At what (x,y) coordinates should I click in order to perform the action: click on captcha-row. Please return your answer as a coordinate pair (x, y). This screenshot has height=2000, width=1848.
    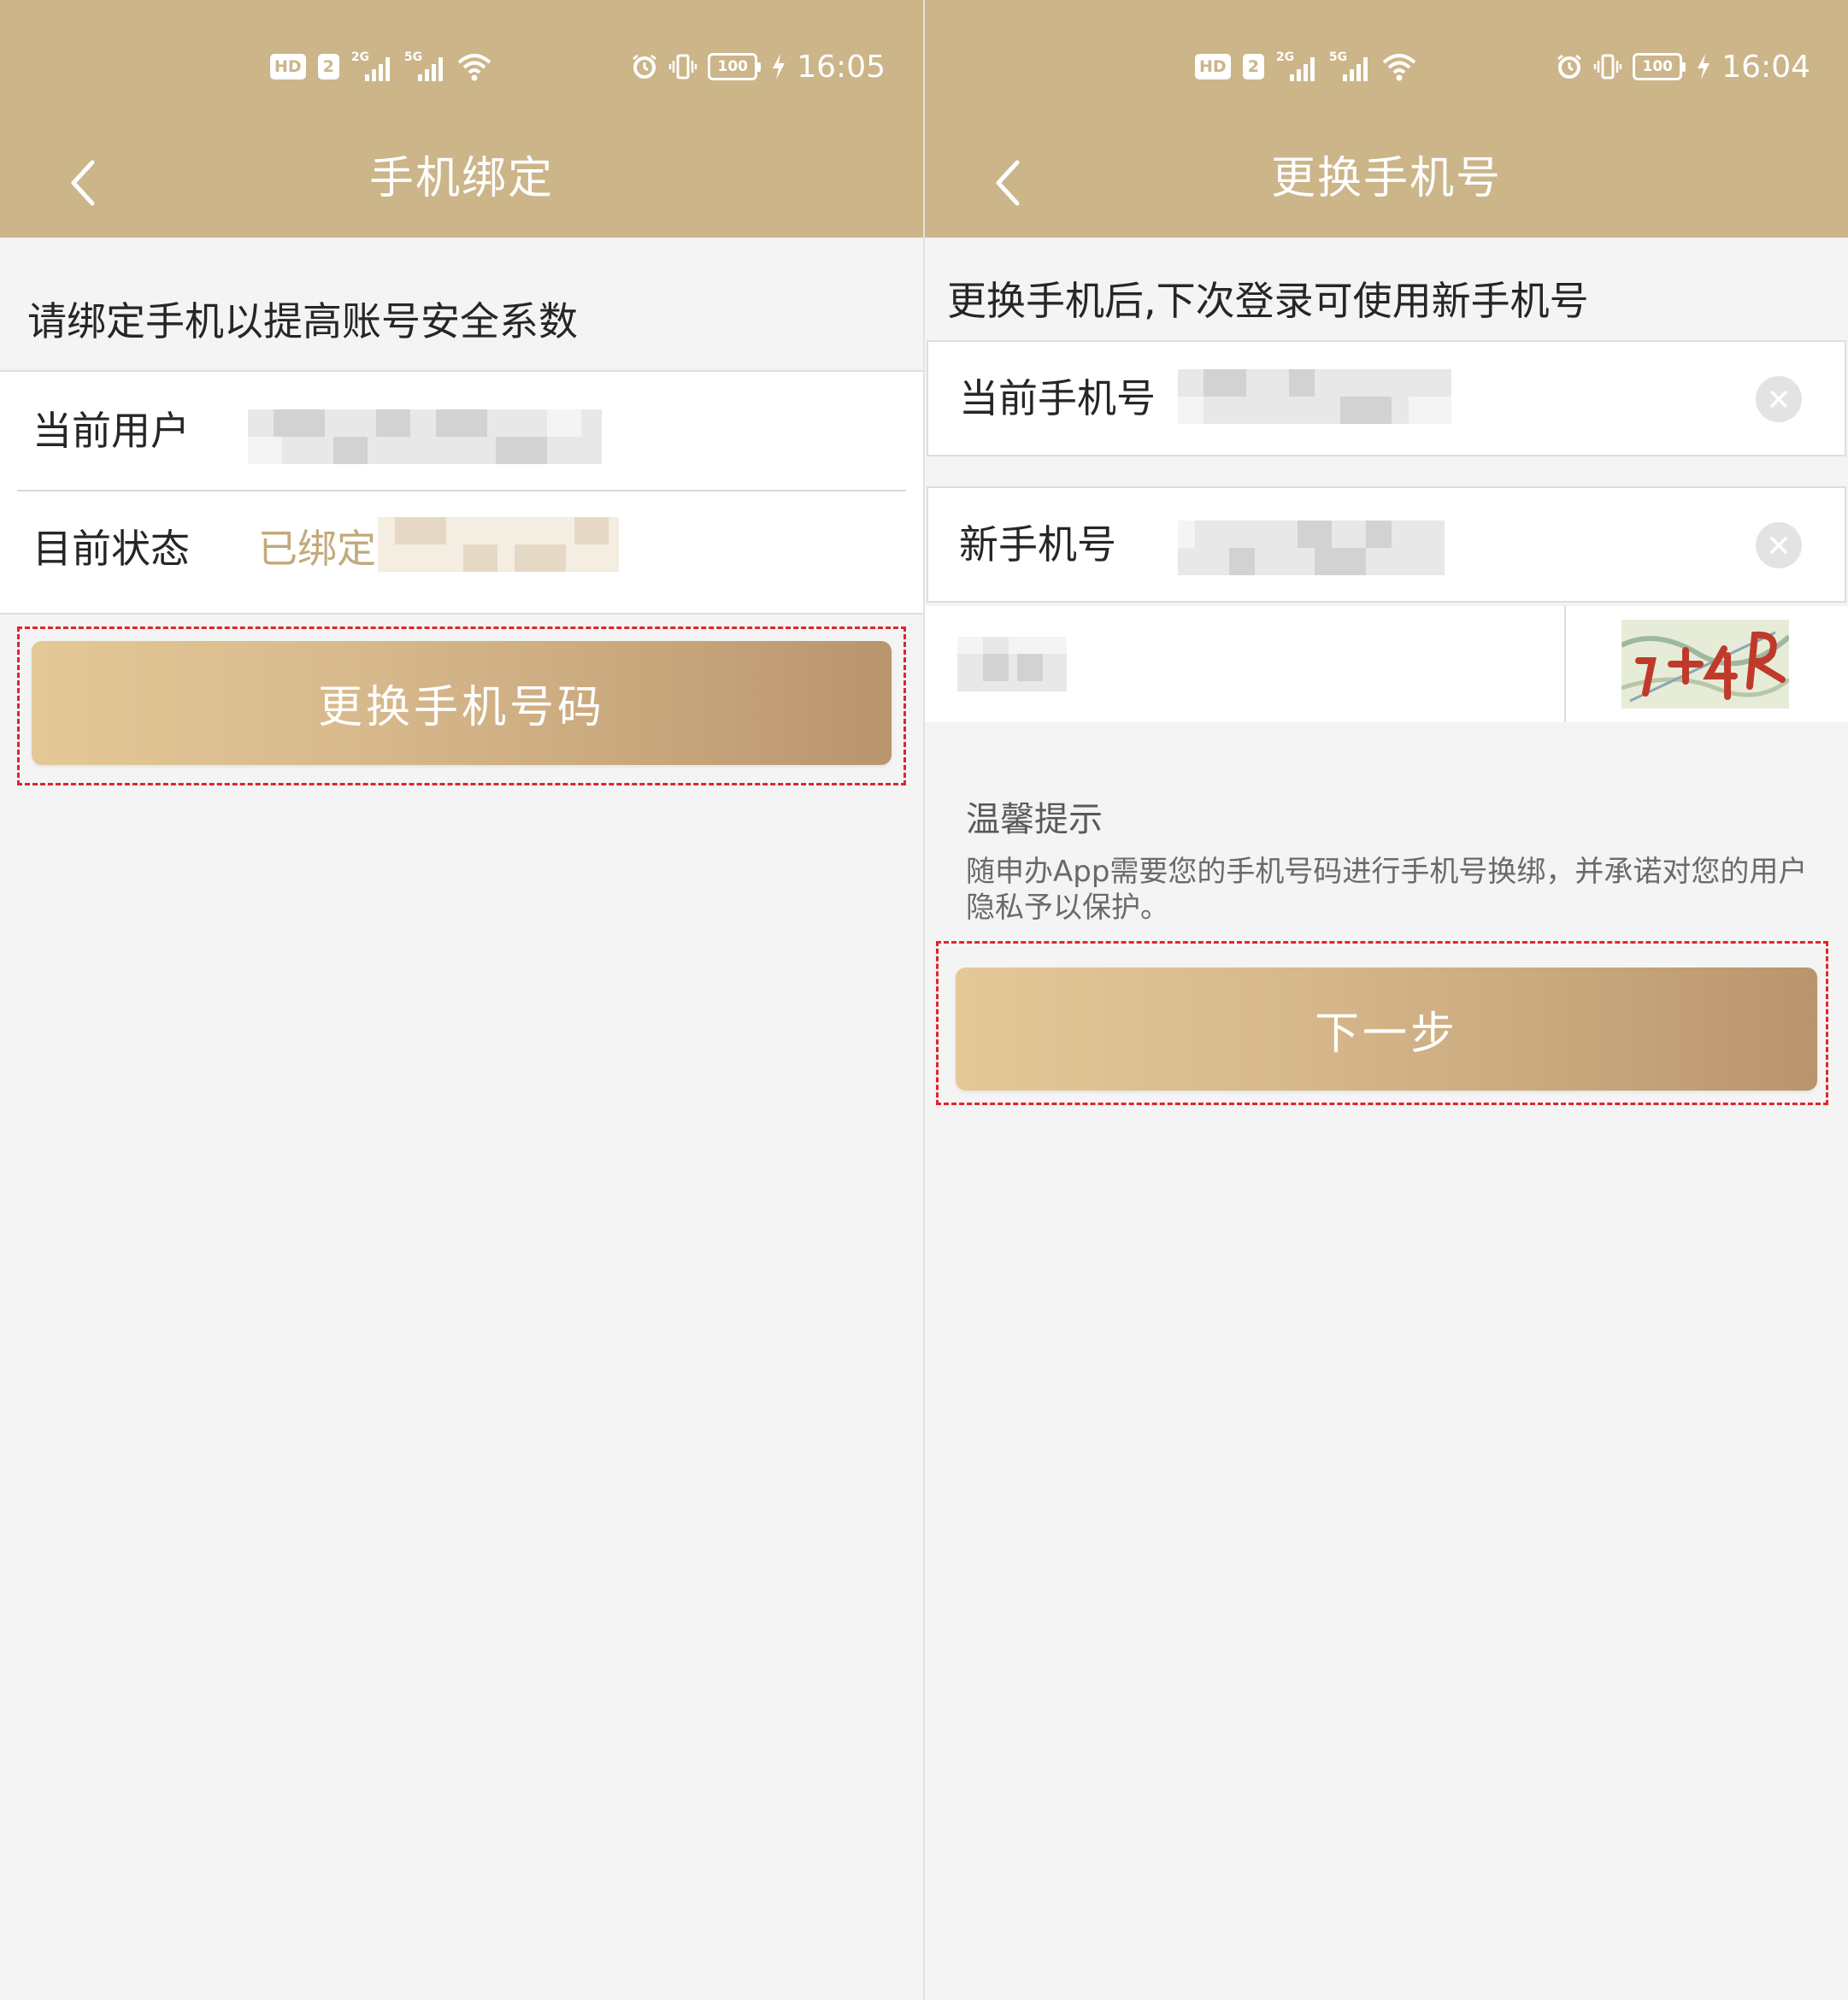
    Looking at the image, I should click on (1387, 664).